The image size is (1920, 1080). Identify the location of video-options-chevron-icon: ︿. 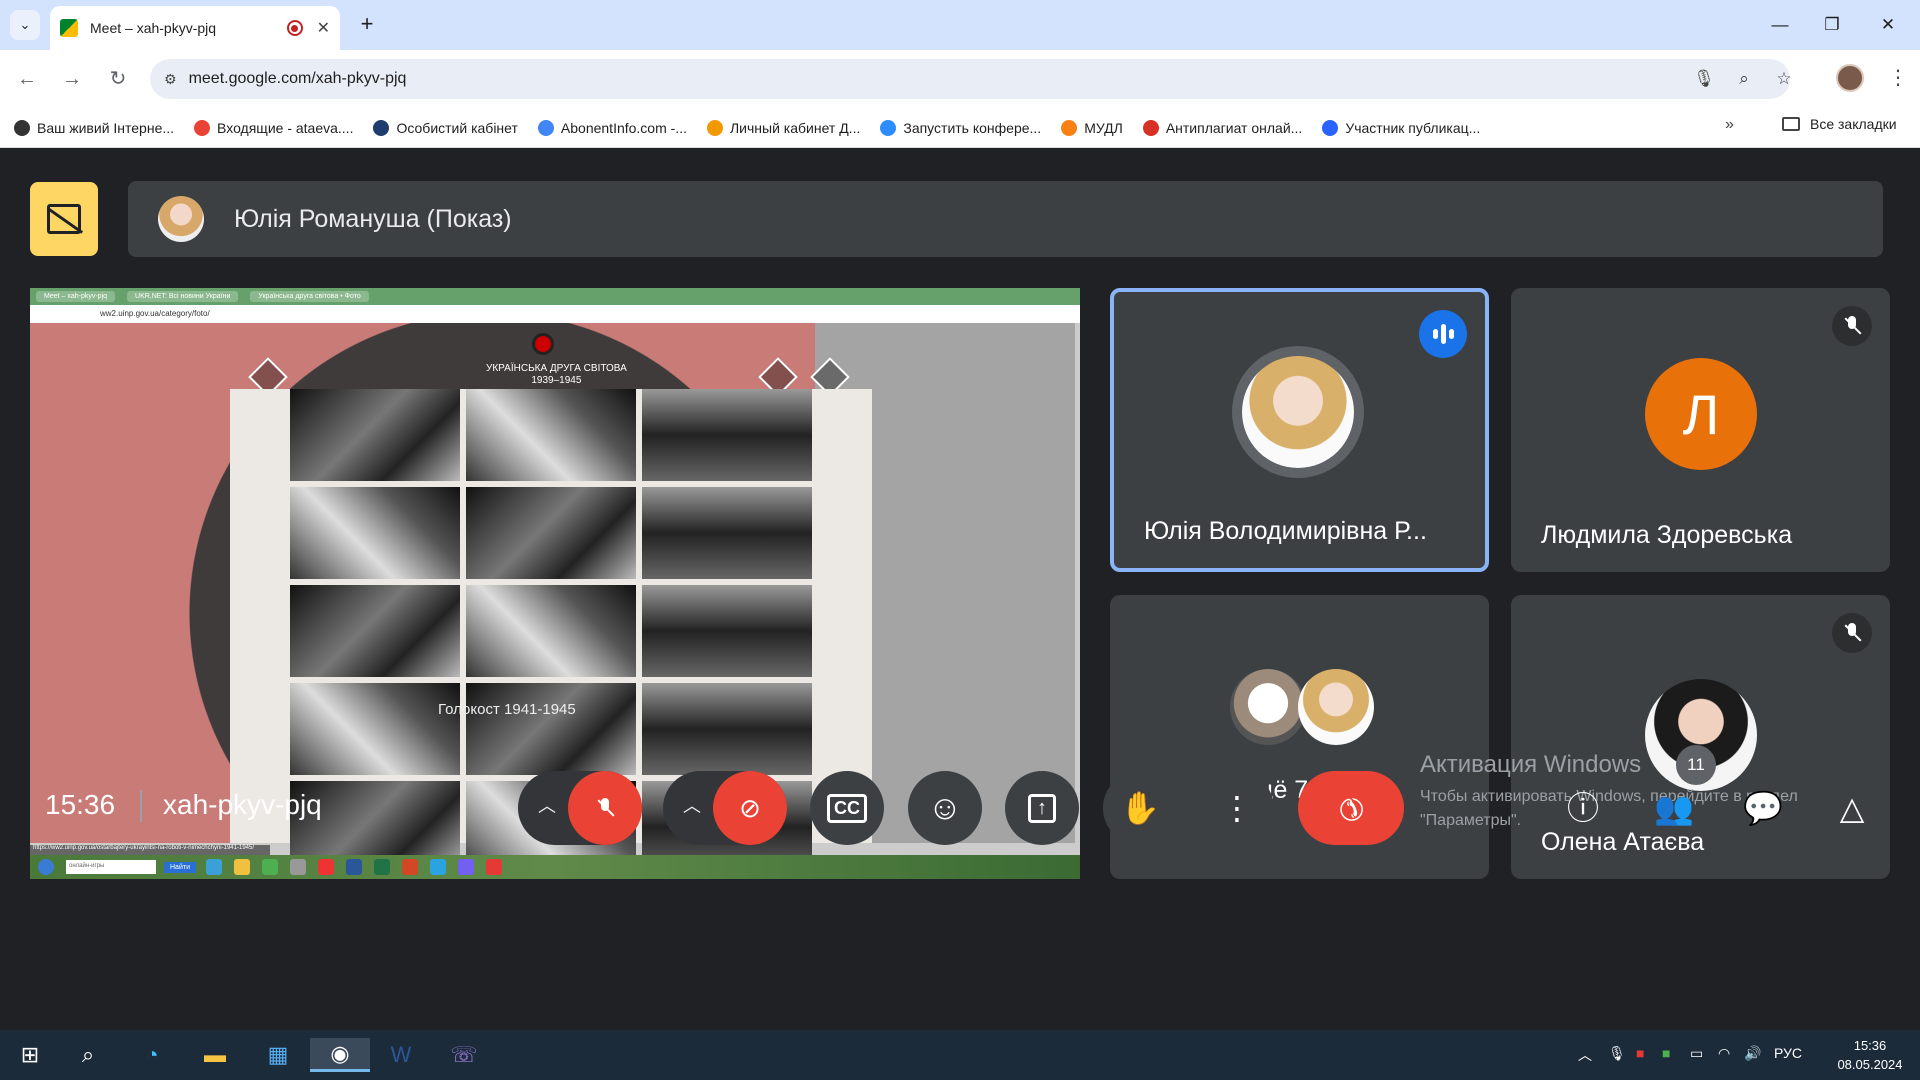
(692, 806).